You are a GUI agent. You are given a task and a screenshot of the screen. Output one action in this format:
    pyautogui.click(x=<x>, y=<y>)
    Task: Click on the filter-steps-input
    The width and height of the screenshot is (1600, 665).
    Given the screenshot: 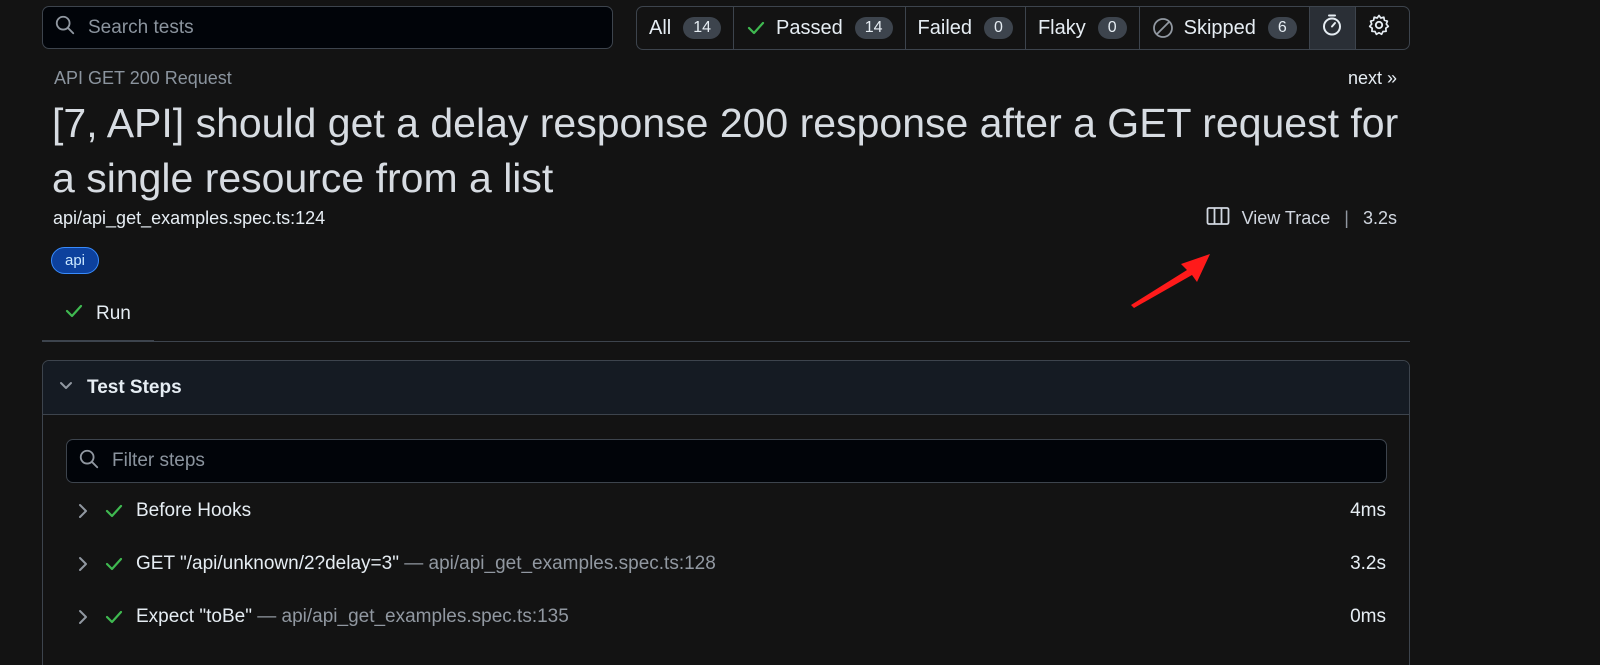 What is the action you would take?
    pyautogui.click(x=749, y=461)
    